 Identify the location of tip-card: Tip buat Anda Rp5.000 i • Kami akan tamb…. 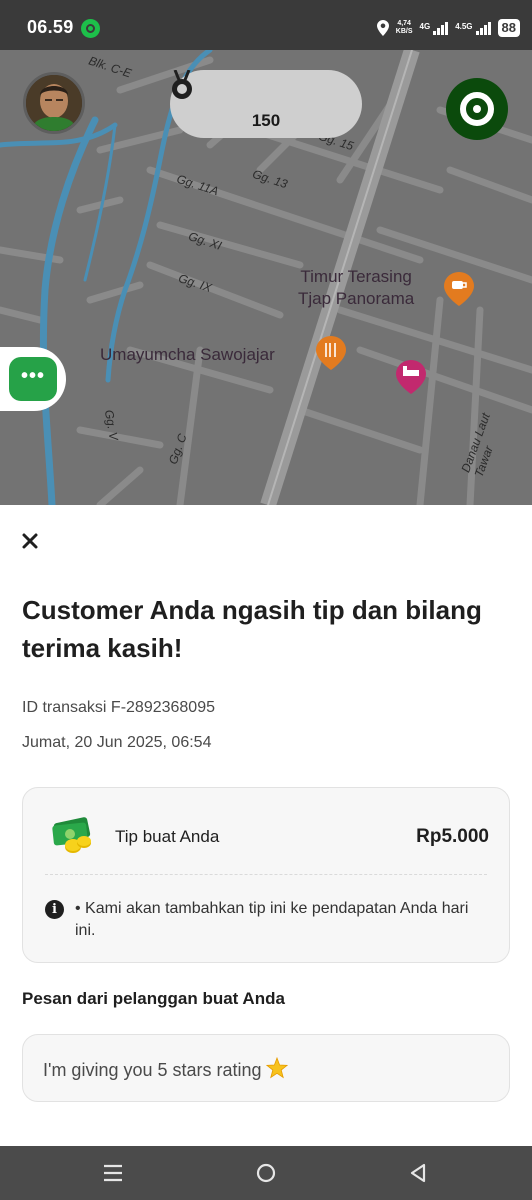
(266, 875).